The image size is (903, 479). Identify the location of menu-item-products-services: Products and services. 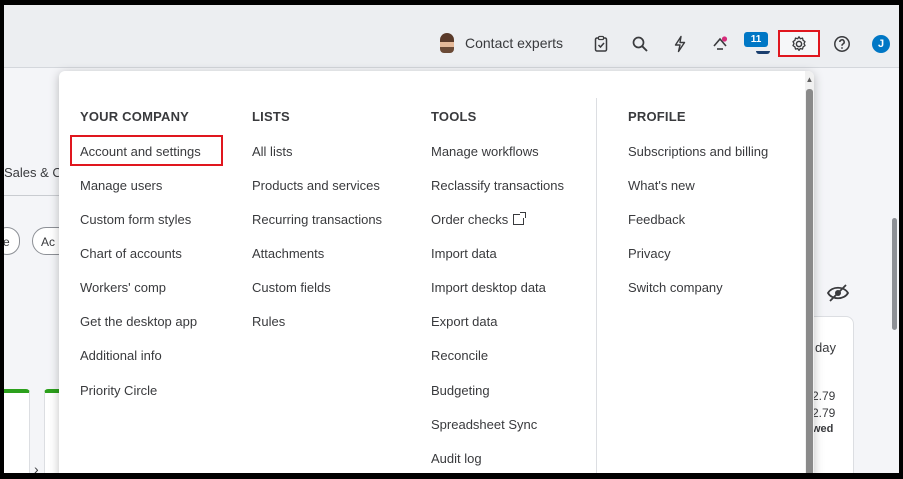
(316, 185).